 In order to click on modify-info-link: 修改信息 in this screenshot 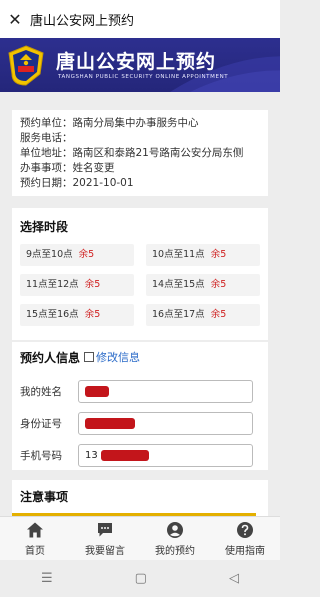, I will do `click(118, 357)`.